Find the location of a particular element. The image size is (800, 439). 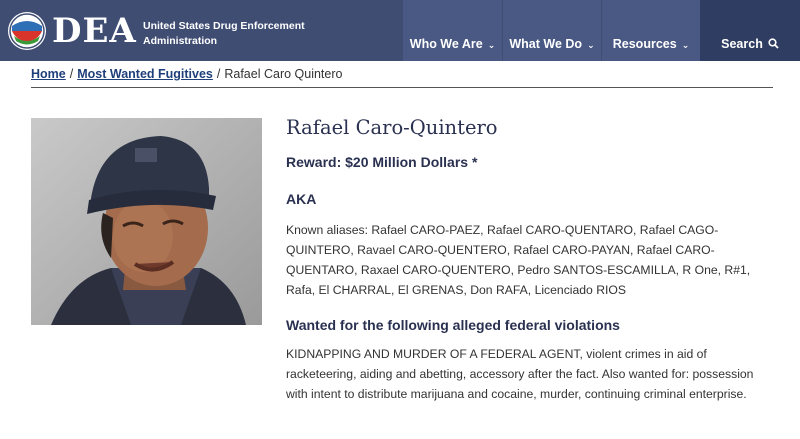

nav-what-we-do: What We Do ⌄ is located at coordinates (551, 30).